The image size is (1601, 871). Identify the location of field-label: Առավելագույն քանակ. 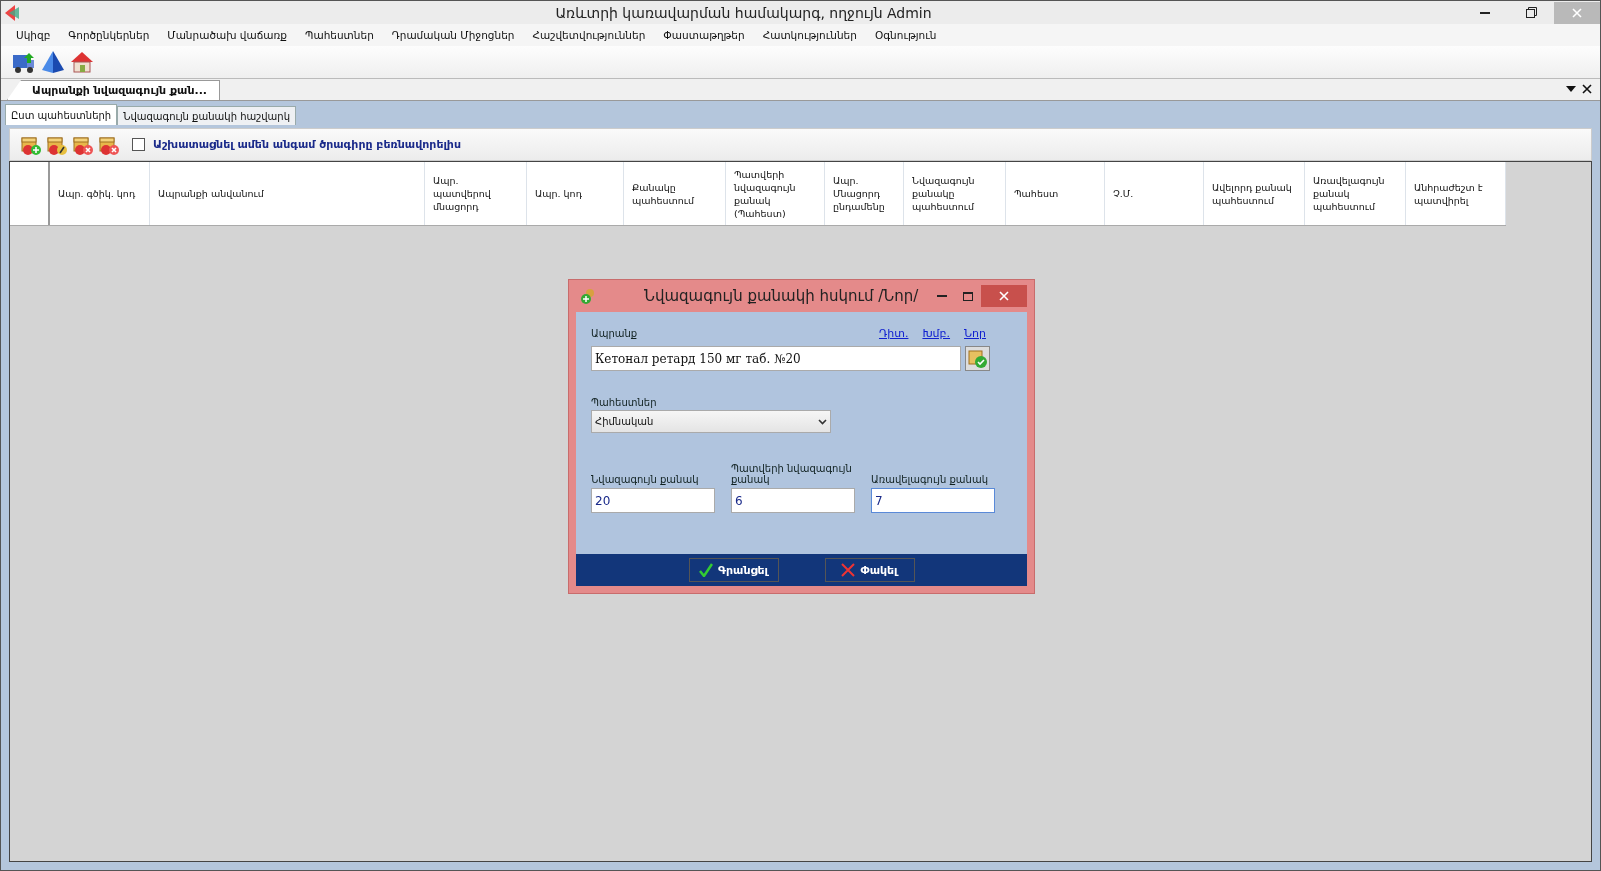
(930, 479).